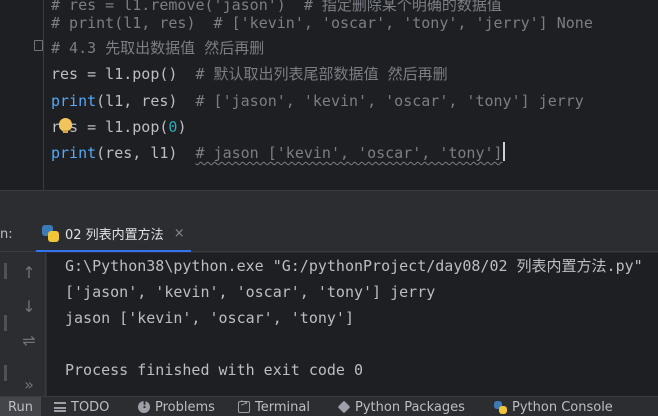  I want to click on problems-icon, so click(144, 405).